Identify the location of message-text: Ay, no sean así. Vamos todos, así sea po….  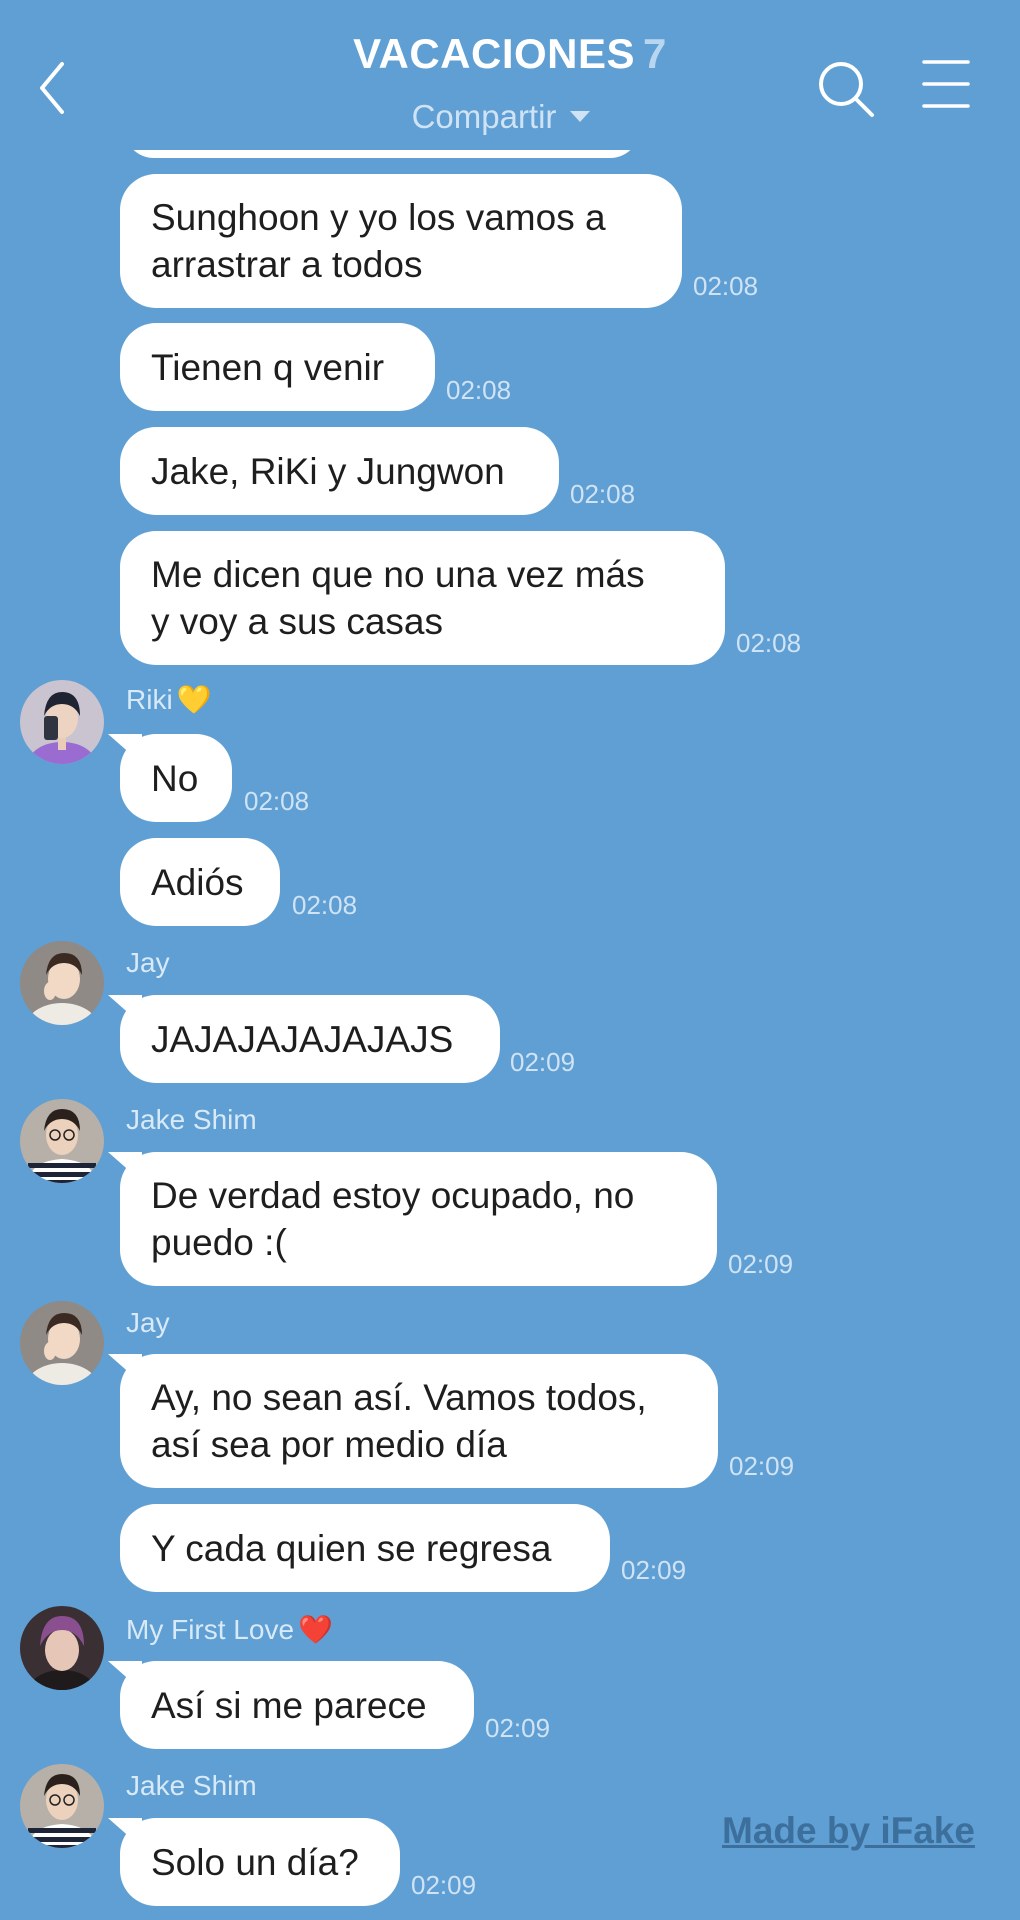
(399, 1421).